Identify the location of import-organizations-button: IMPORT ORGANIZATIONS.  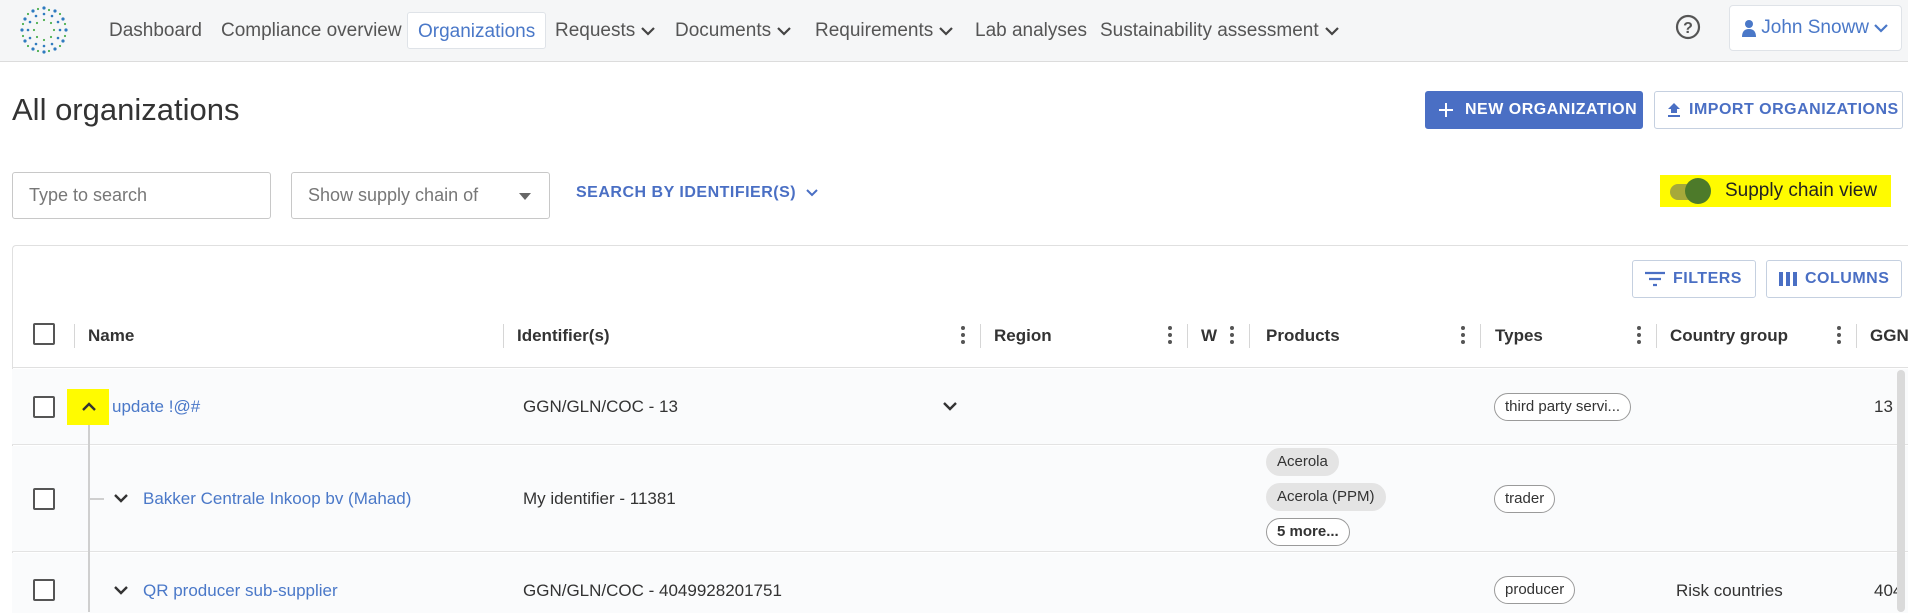
(1778, 110).